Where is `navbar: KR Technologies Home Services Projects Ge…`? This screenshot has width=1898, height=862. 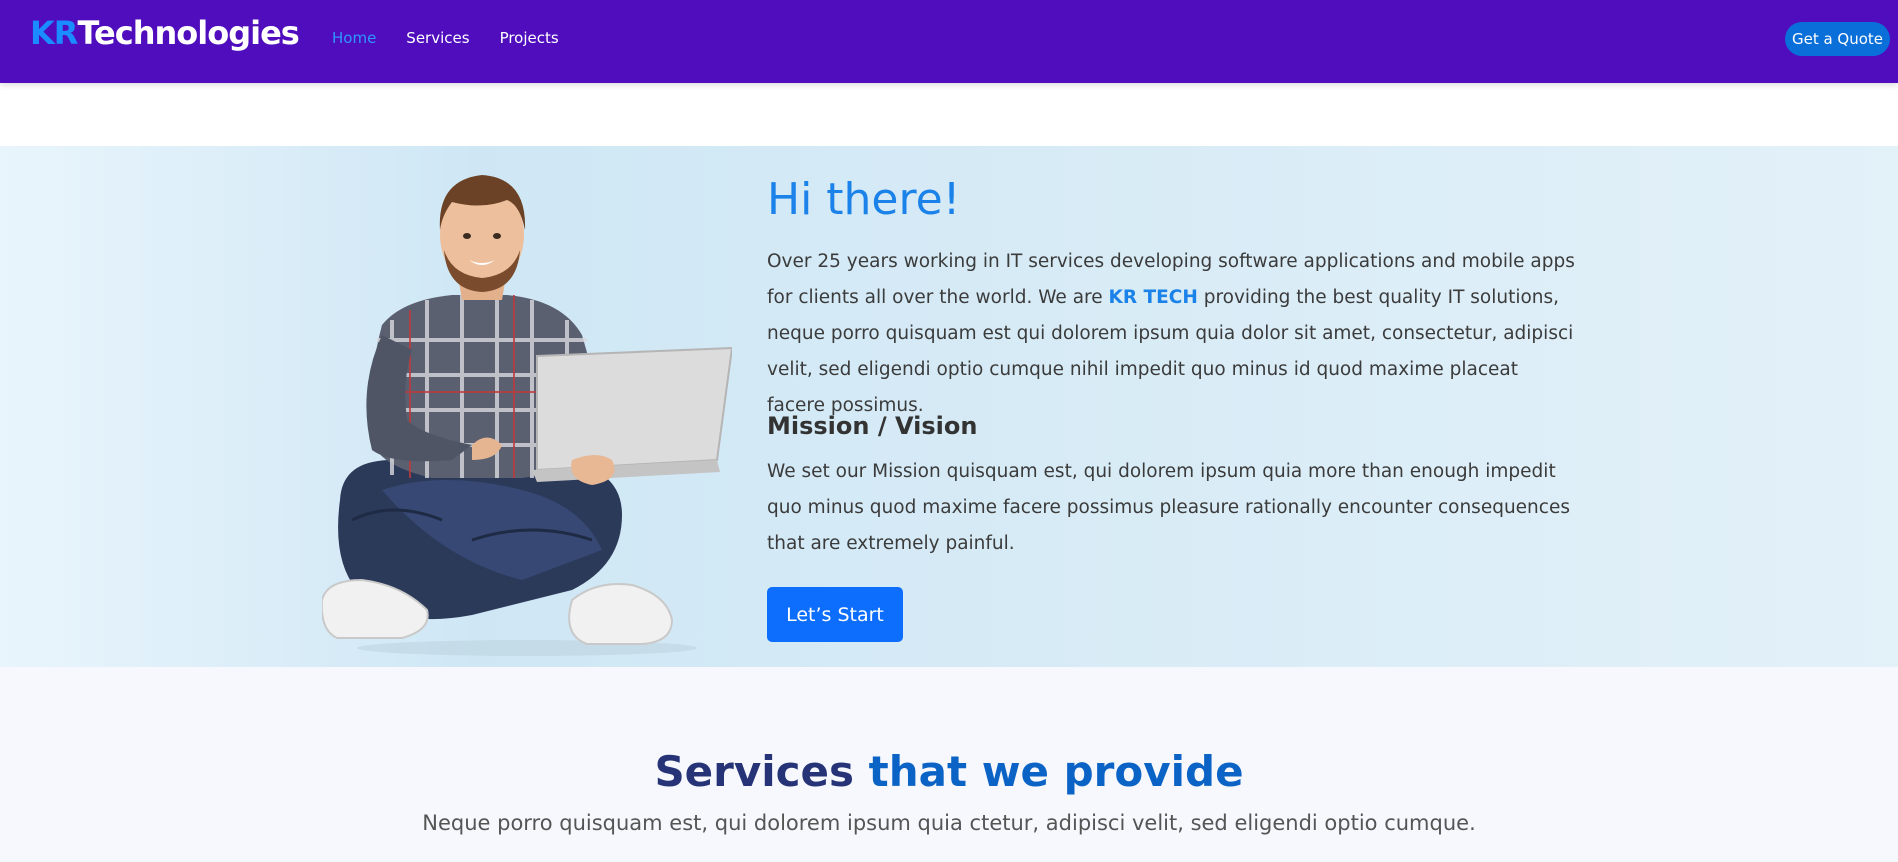
navbar: KR Technologies Home Services Projects Ge… is located at coordinates (949, 41).